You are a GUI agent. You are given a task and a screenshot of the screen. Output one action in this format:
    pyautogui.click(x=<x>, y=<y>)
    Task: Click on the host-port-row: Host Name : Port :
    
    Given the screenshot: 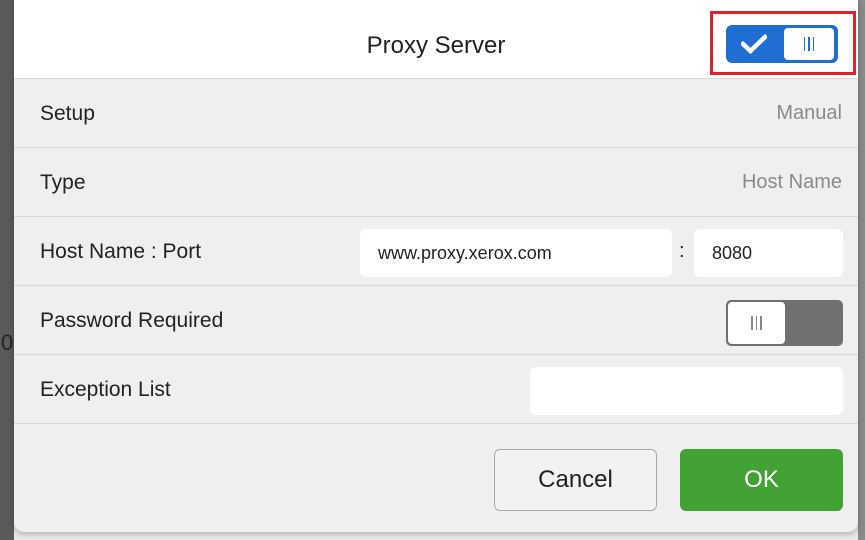 What is the action you would take?
    pyautogui.click(x=436, y=251)
    